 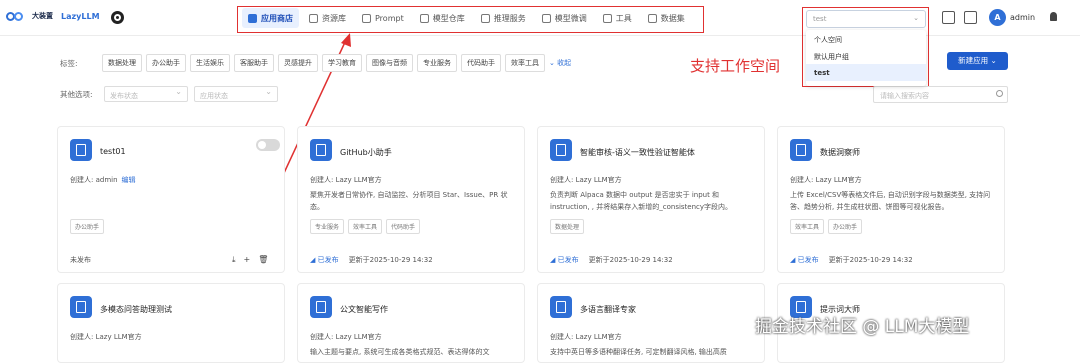 What do you see at coordinates (342, 63) in the screenshot?
I see `tag-education: 学习教育` at bounding box center [342, 63].